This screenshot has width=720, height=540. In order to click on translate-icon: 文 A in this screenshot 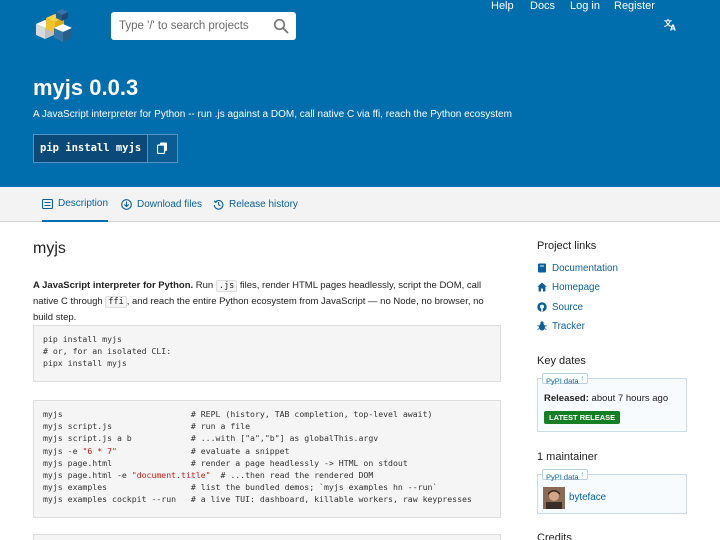, I will do `click(670, 24)`.